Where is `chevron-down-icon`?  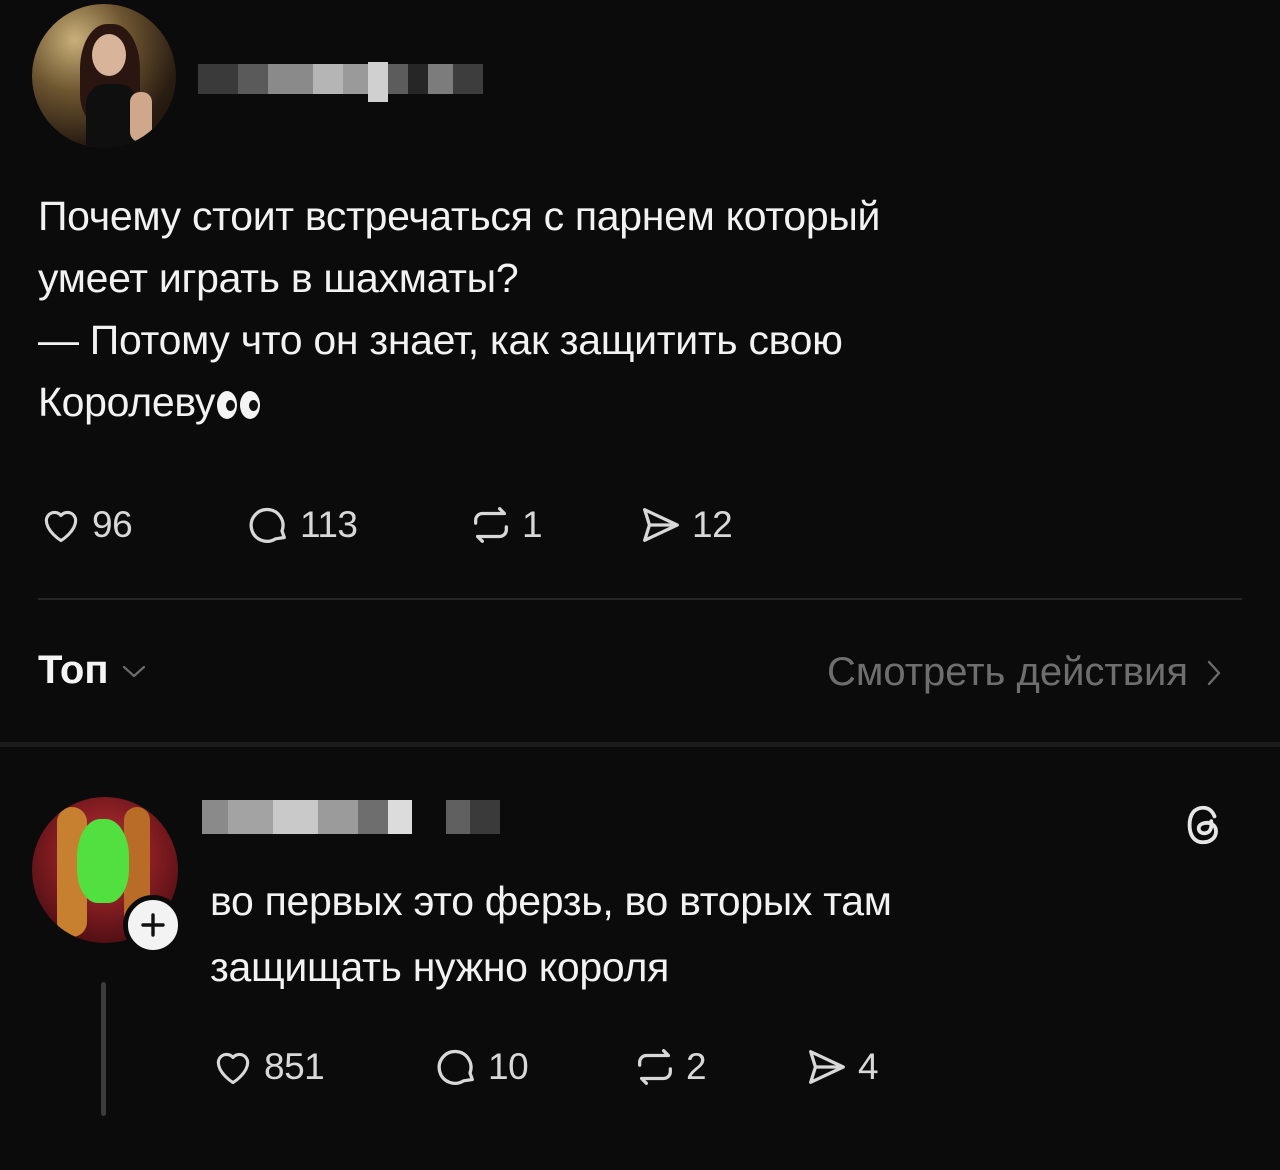
chevron-down-icon is located at coordinates (133, 671).